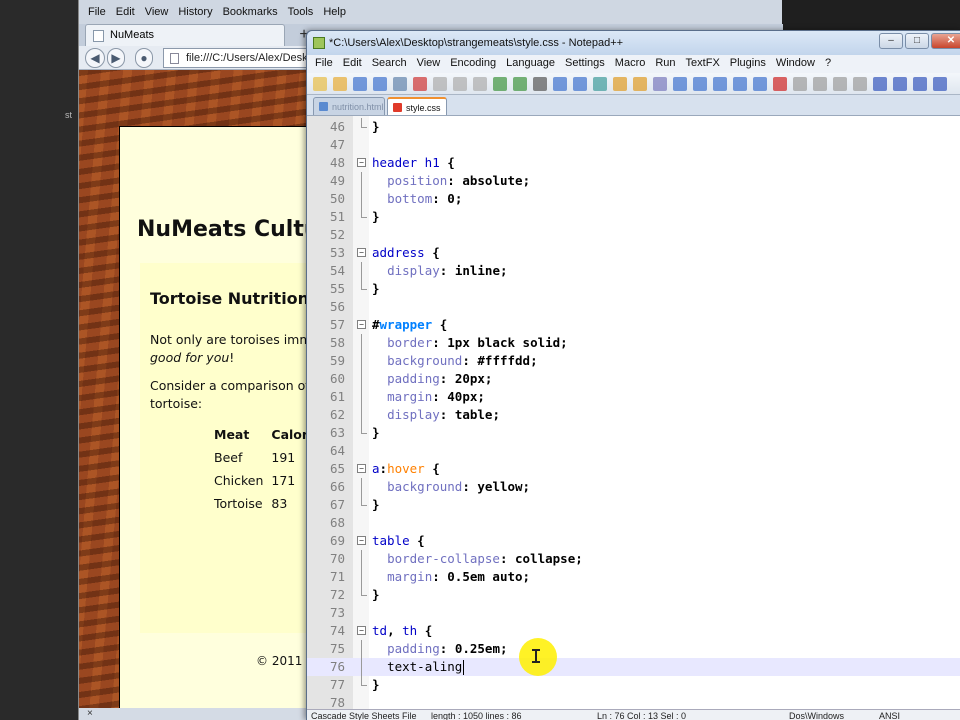  Describe the element at coordinates (337, 180) in the screenshot. I see `line-number: 49` at that location.